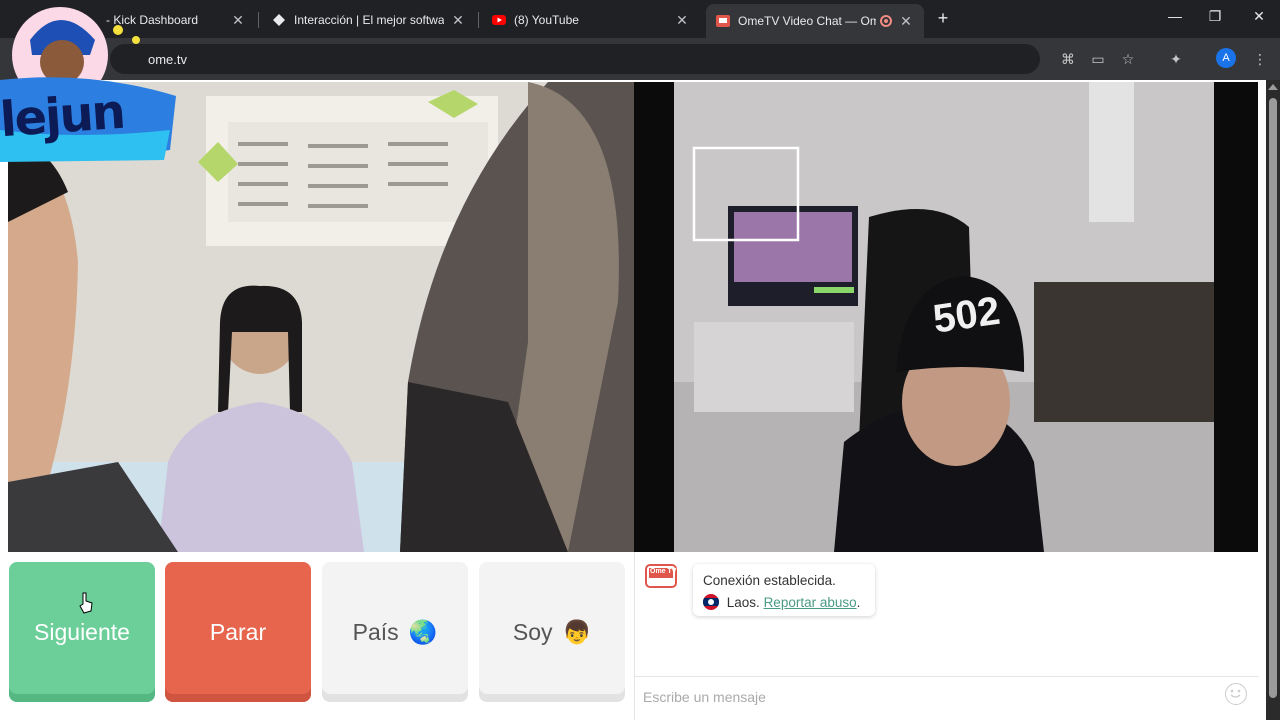 This screenshot has width=1280, height=720. What do you see at coordinates (1236, 694) in the screenshot?
I see `emoji-icon` at bounding box center [1236, 694].